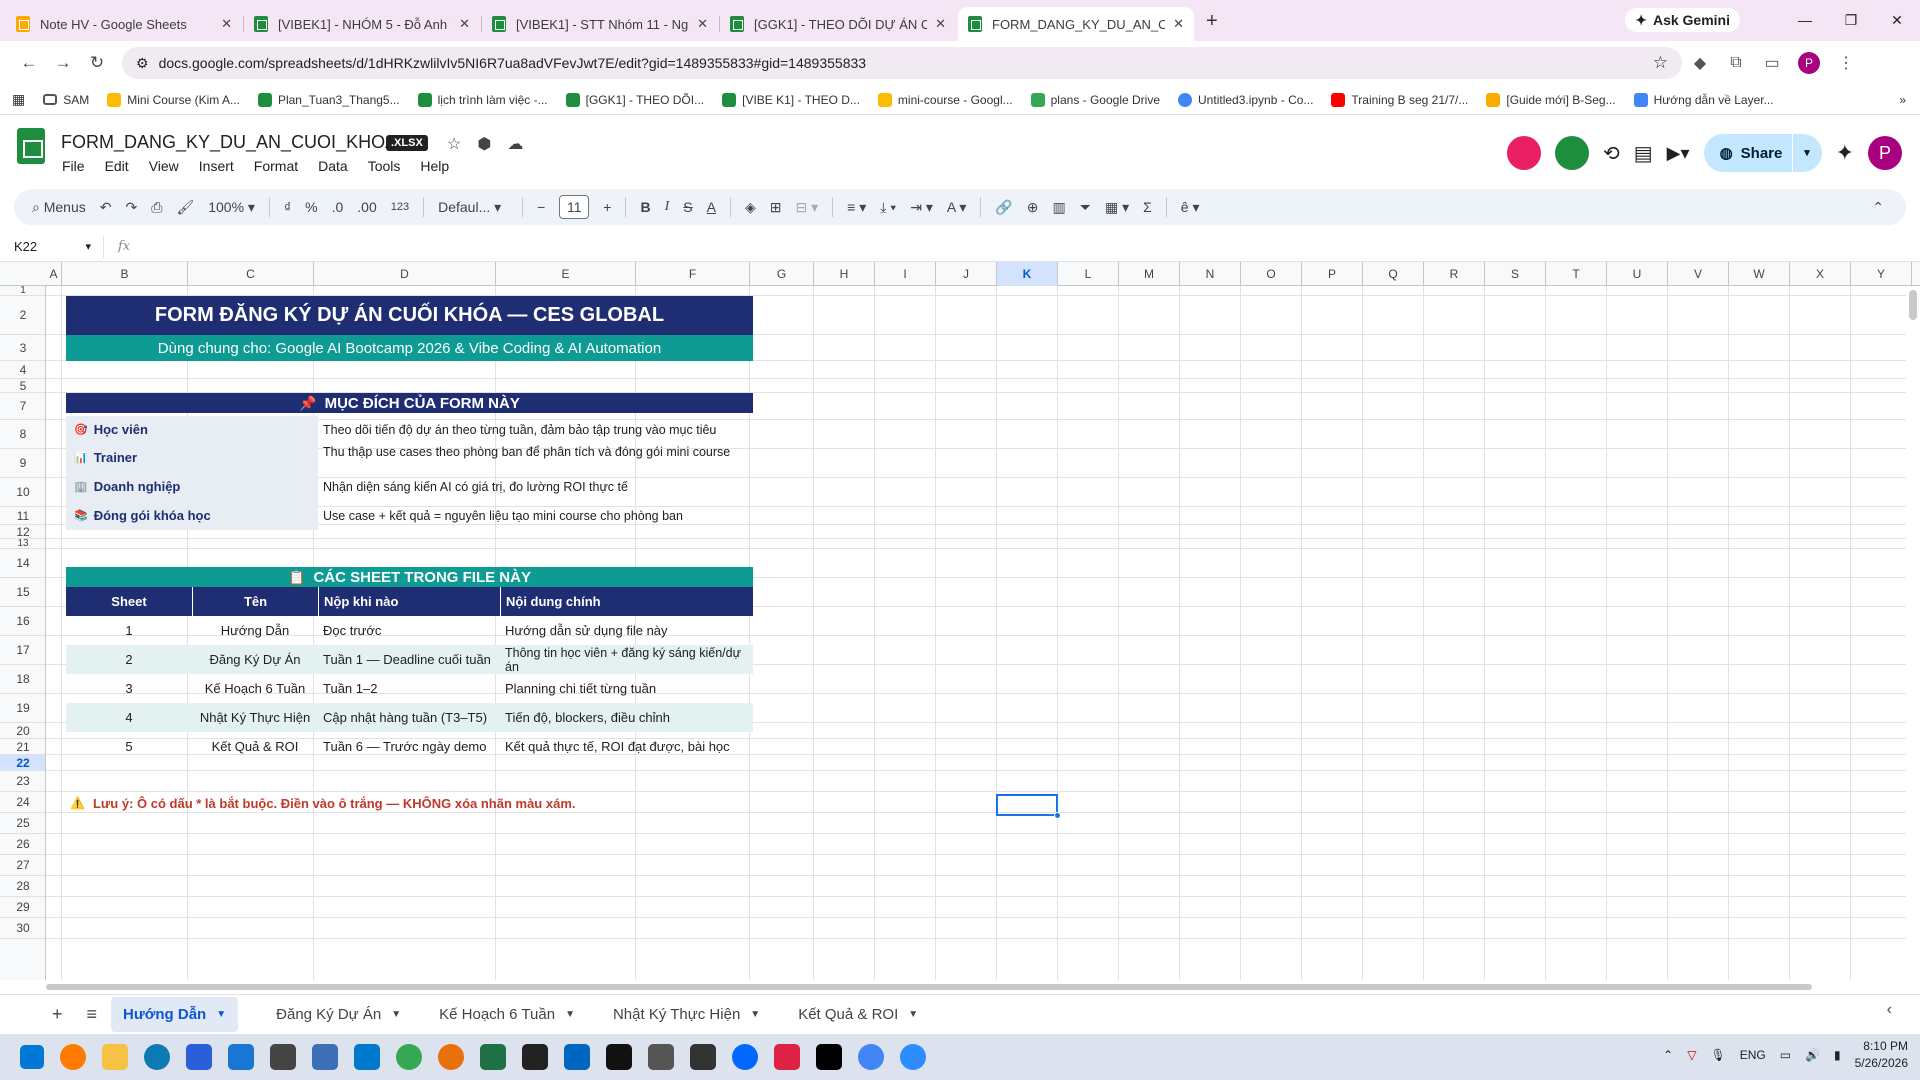 This screenshot has width=1920, height=1080. Describe the element at coordinates (363, 24) in the screenshot. I see `browser-tab: [VIBEK1] - NHÓM 5 - Đỗ Anh V ✕` at that location.